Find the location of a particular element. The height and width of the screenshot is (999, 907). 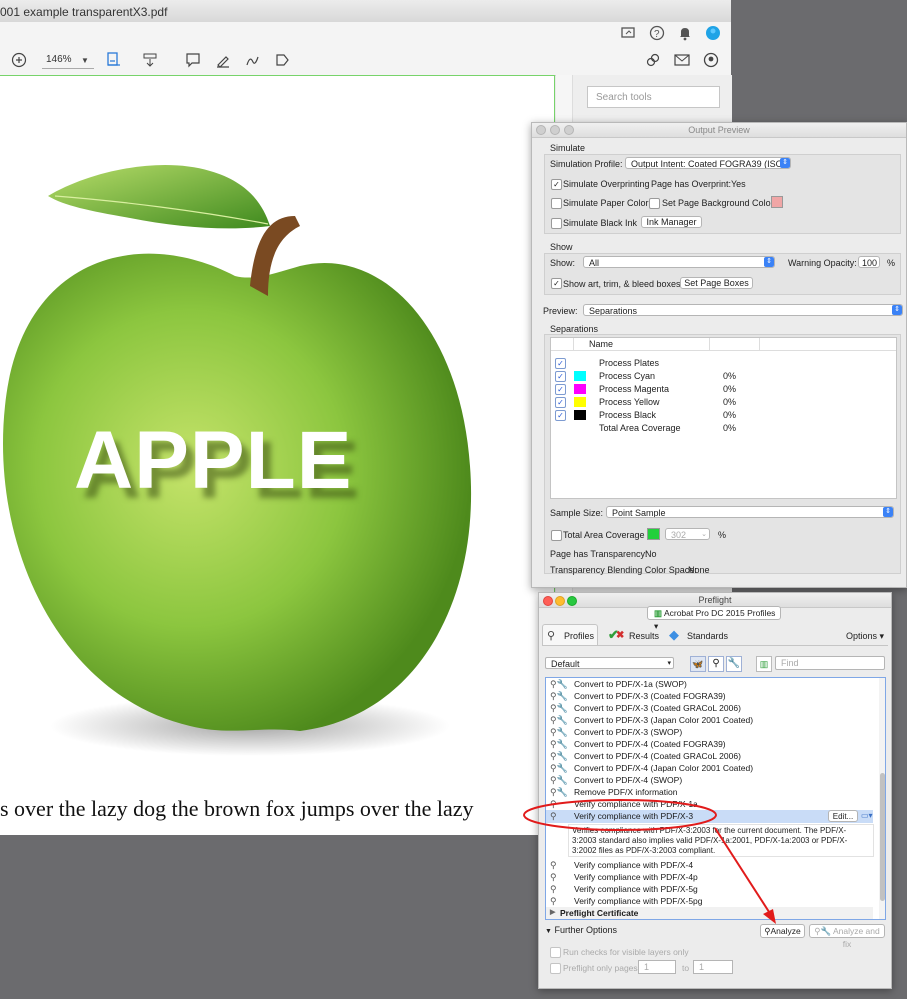

zoom-level-field: 146% is located at coordinates (68, 60).